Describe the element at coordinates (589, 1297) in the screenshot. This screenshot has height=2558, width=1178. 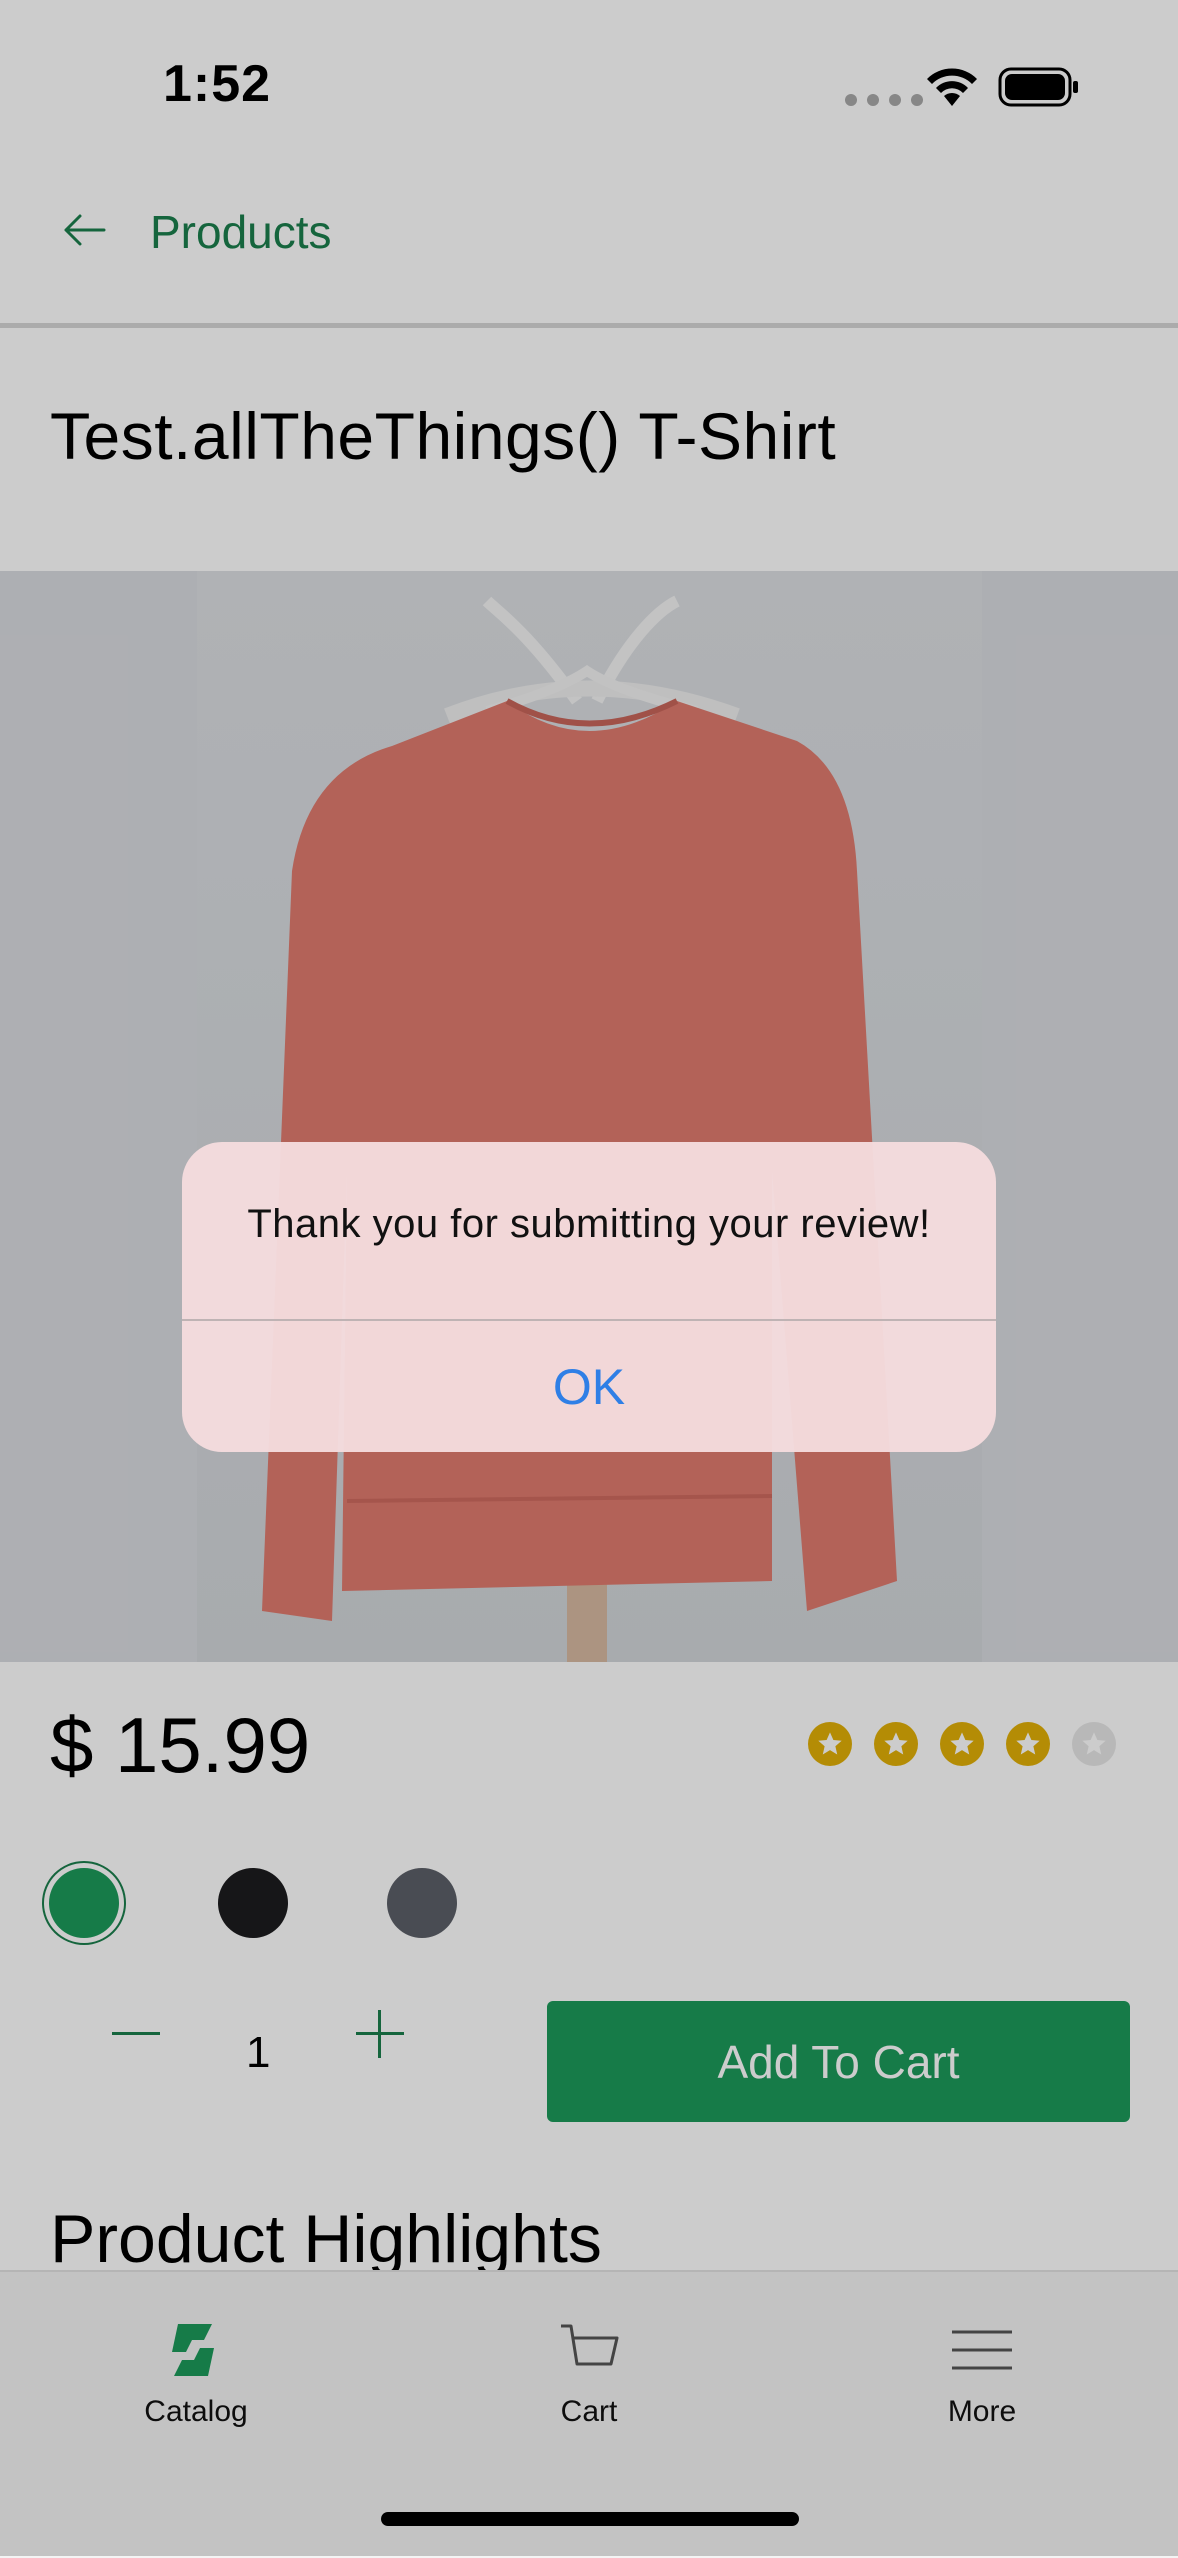
I see `review-alert-dialog: Thank you for submitting your review! OK` at that location.